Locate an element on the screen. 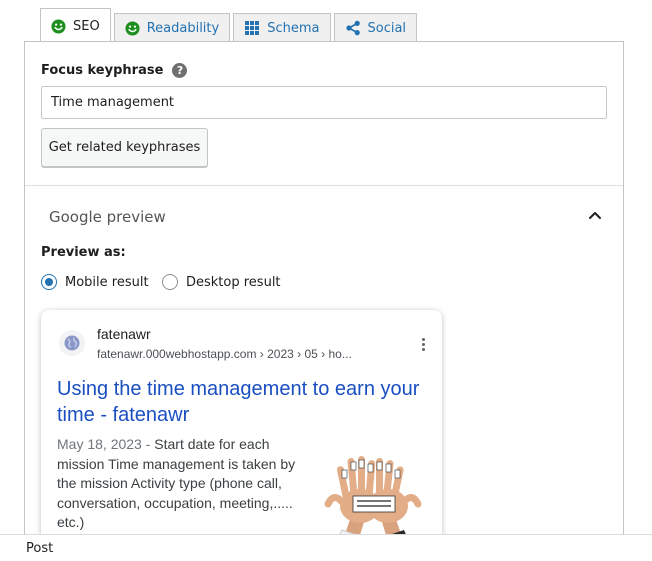 The width and height of the screenshot is (652, 561). tab-social: Social is located at coordinates (375, 27).